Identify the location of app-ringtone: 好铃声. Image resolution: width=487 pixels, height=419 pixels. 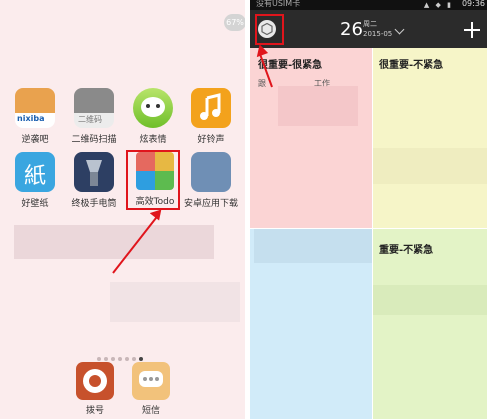
(211, 116).